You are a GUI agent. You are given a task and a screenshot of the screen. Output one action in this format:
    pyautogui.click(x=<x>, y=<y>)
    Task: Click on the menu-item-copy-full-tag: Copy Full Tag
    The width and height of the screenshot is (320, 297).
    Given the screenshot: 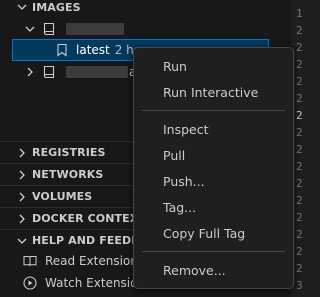 What is the action you would take?
    pyautogui.click(x=213, y=234)
    